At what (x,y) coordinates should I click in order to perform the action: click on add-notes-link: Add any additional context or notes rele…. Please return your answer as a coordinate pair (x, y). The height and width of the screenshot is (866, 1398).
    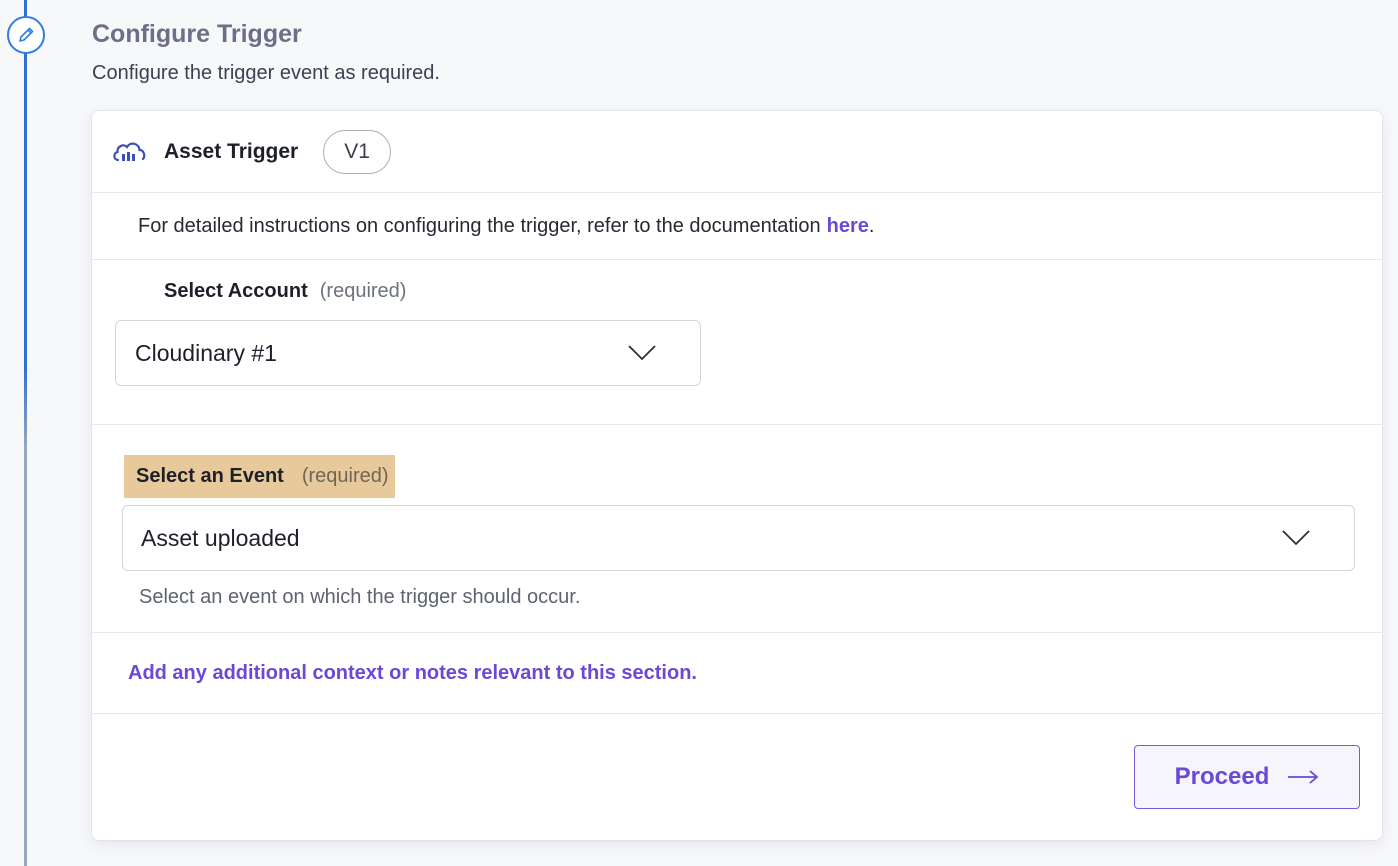
    Looking at the image, I should click on (412, 673).